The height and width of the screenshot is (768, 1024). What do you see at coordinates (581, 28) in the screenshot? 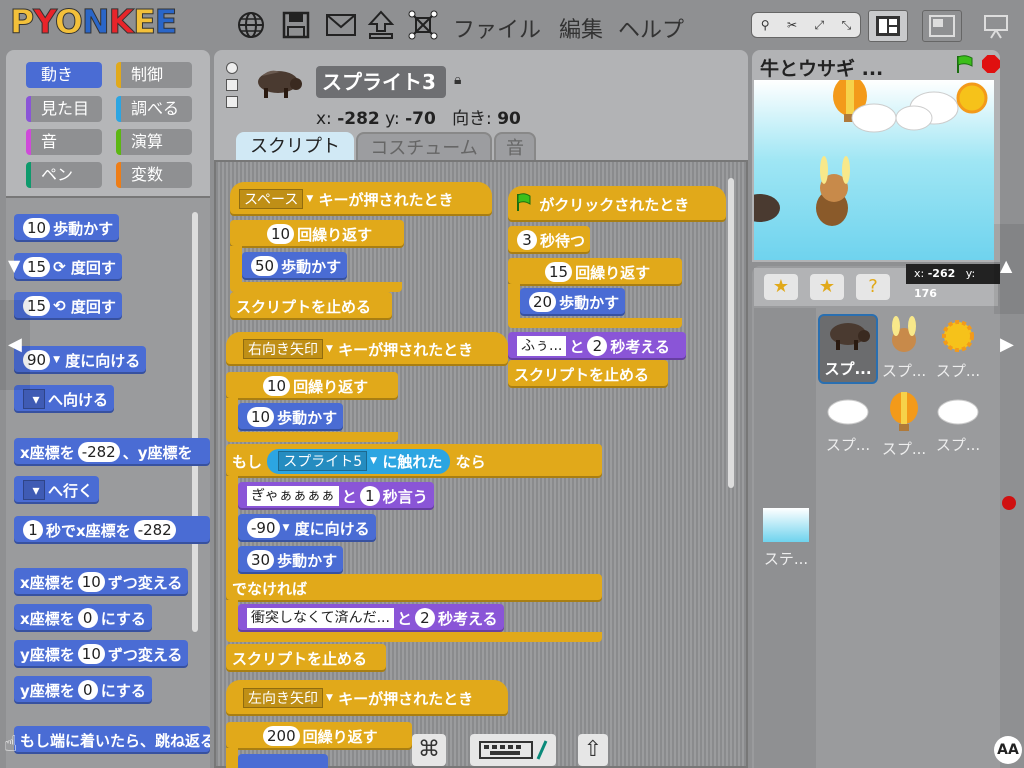
I see `menu-edit: 編集` at bounding box center [581, 28].